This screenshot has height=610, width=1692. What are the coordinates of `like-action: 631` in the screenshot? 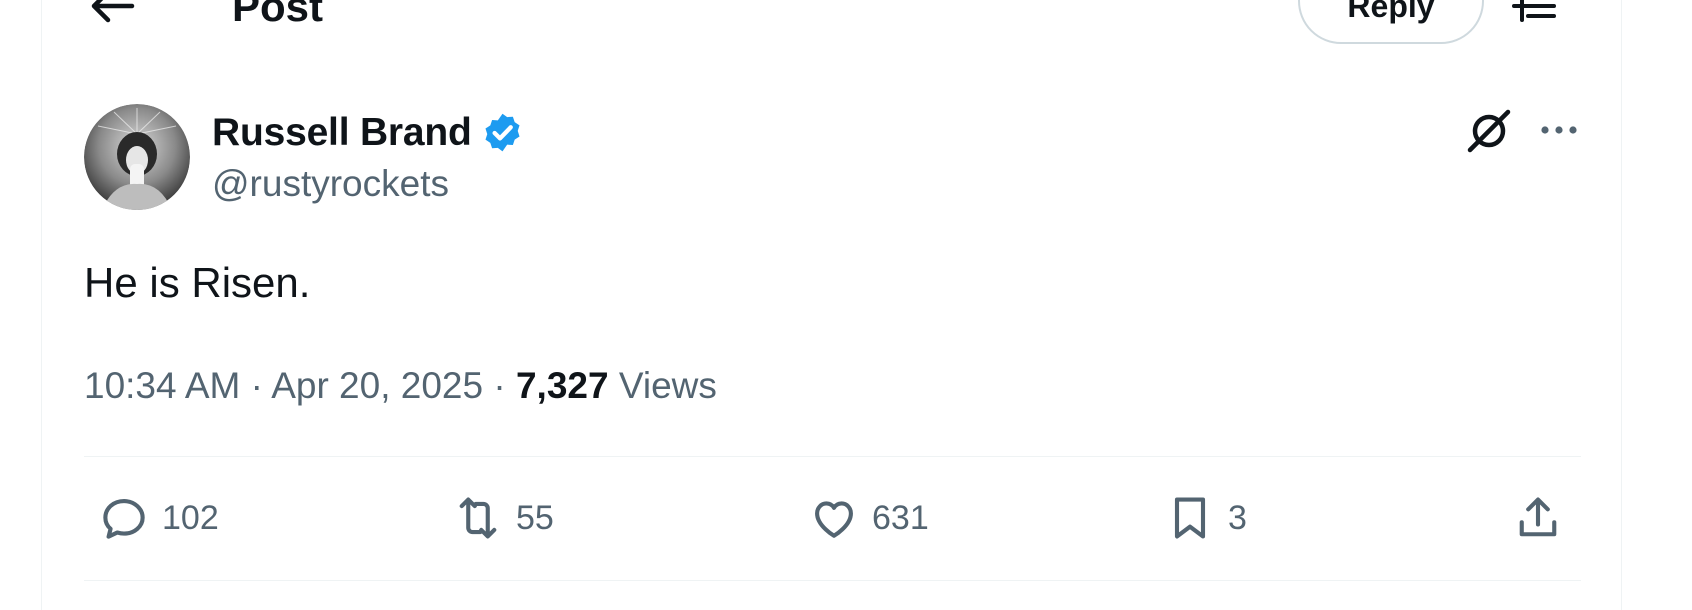 It's located at (868, 518).